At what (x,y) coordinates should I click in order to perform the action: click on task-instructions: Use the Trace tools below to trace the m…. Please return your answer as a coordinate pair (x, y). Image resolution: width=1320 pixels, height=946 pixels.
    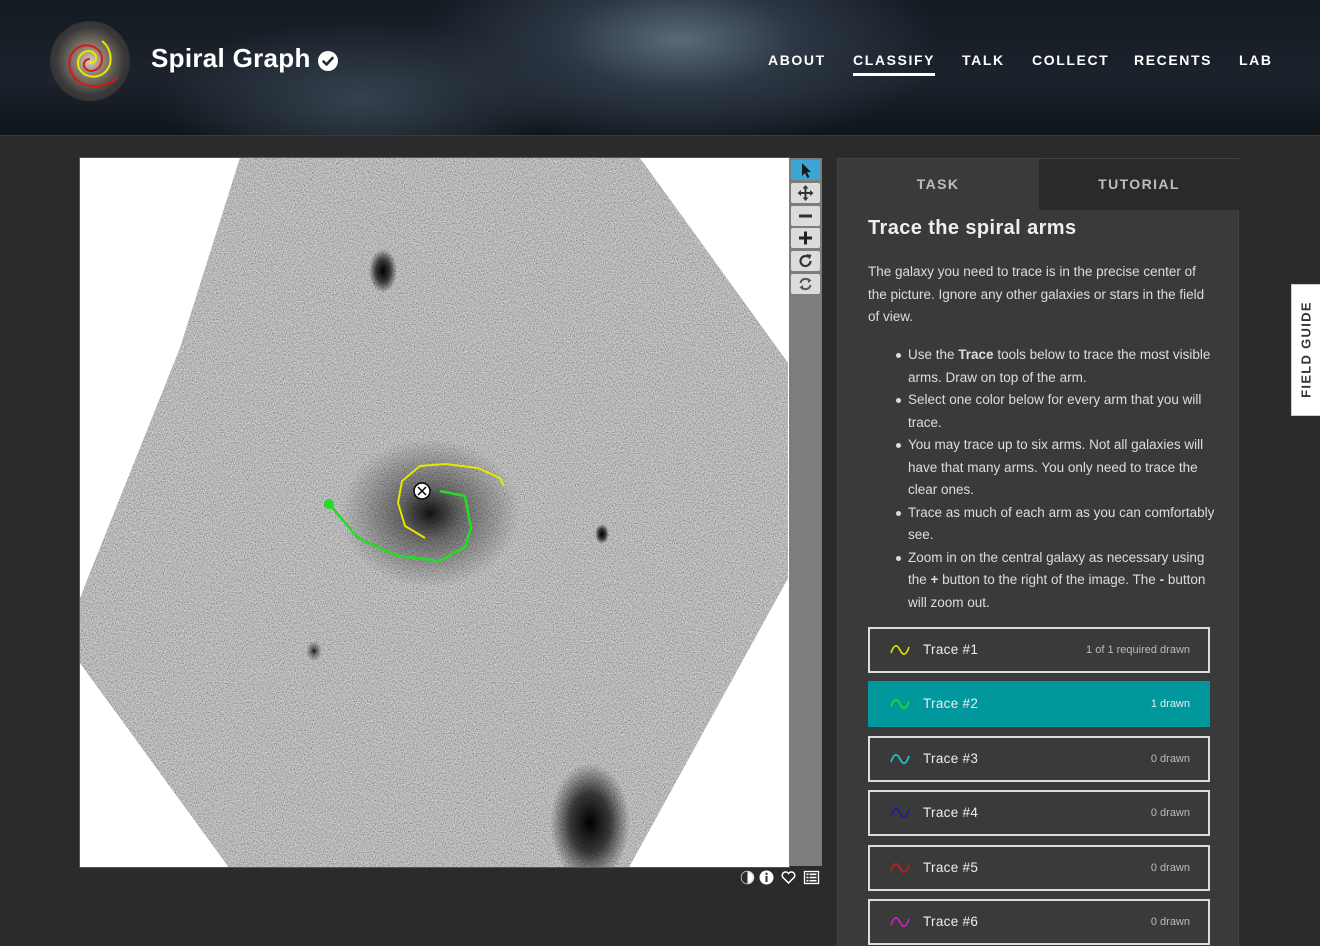
    Looking at the image, I should click on (1057, 479).